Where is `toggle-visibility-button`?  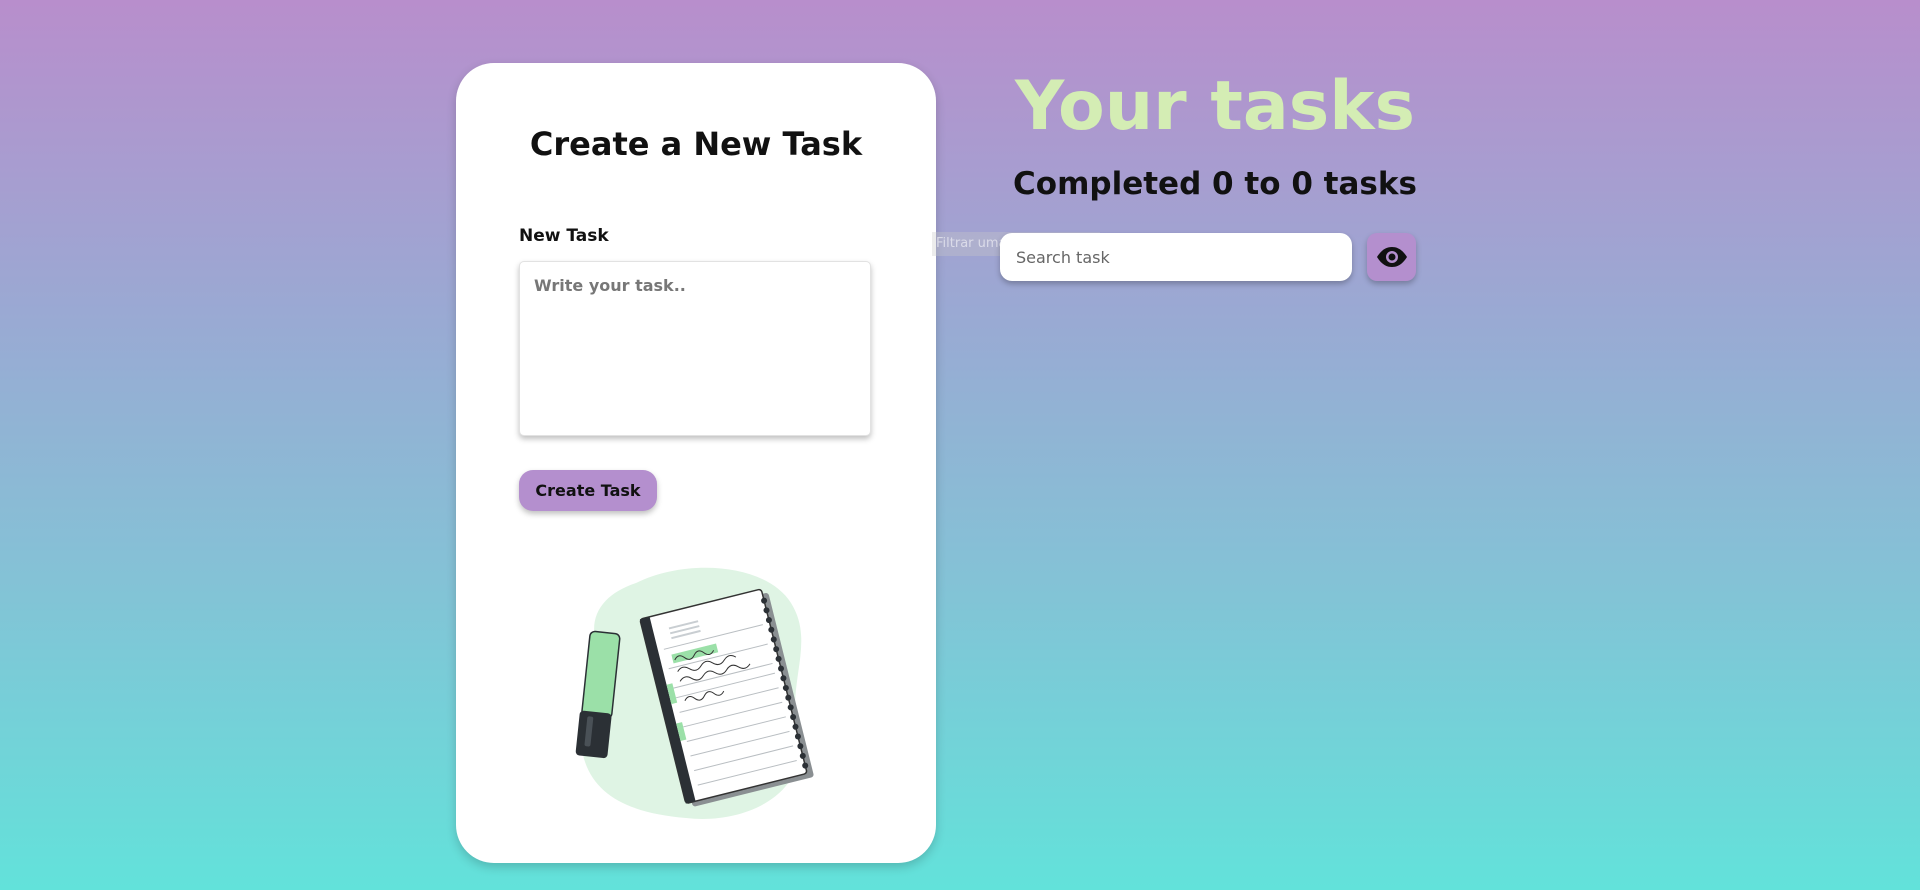
toggle-visibility-button is located at coordinates (1391, 257).